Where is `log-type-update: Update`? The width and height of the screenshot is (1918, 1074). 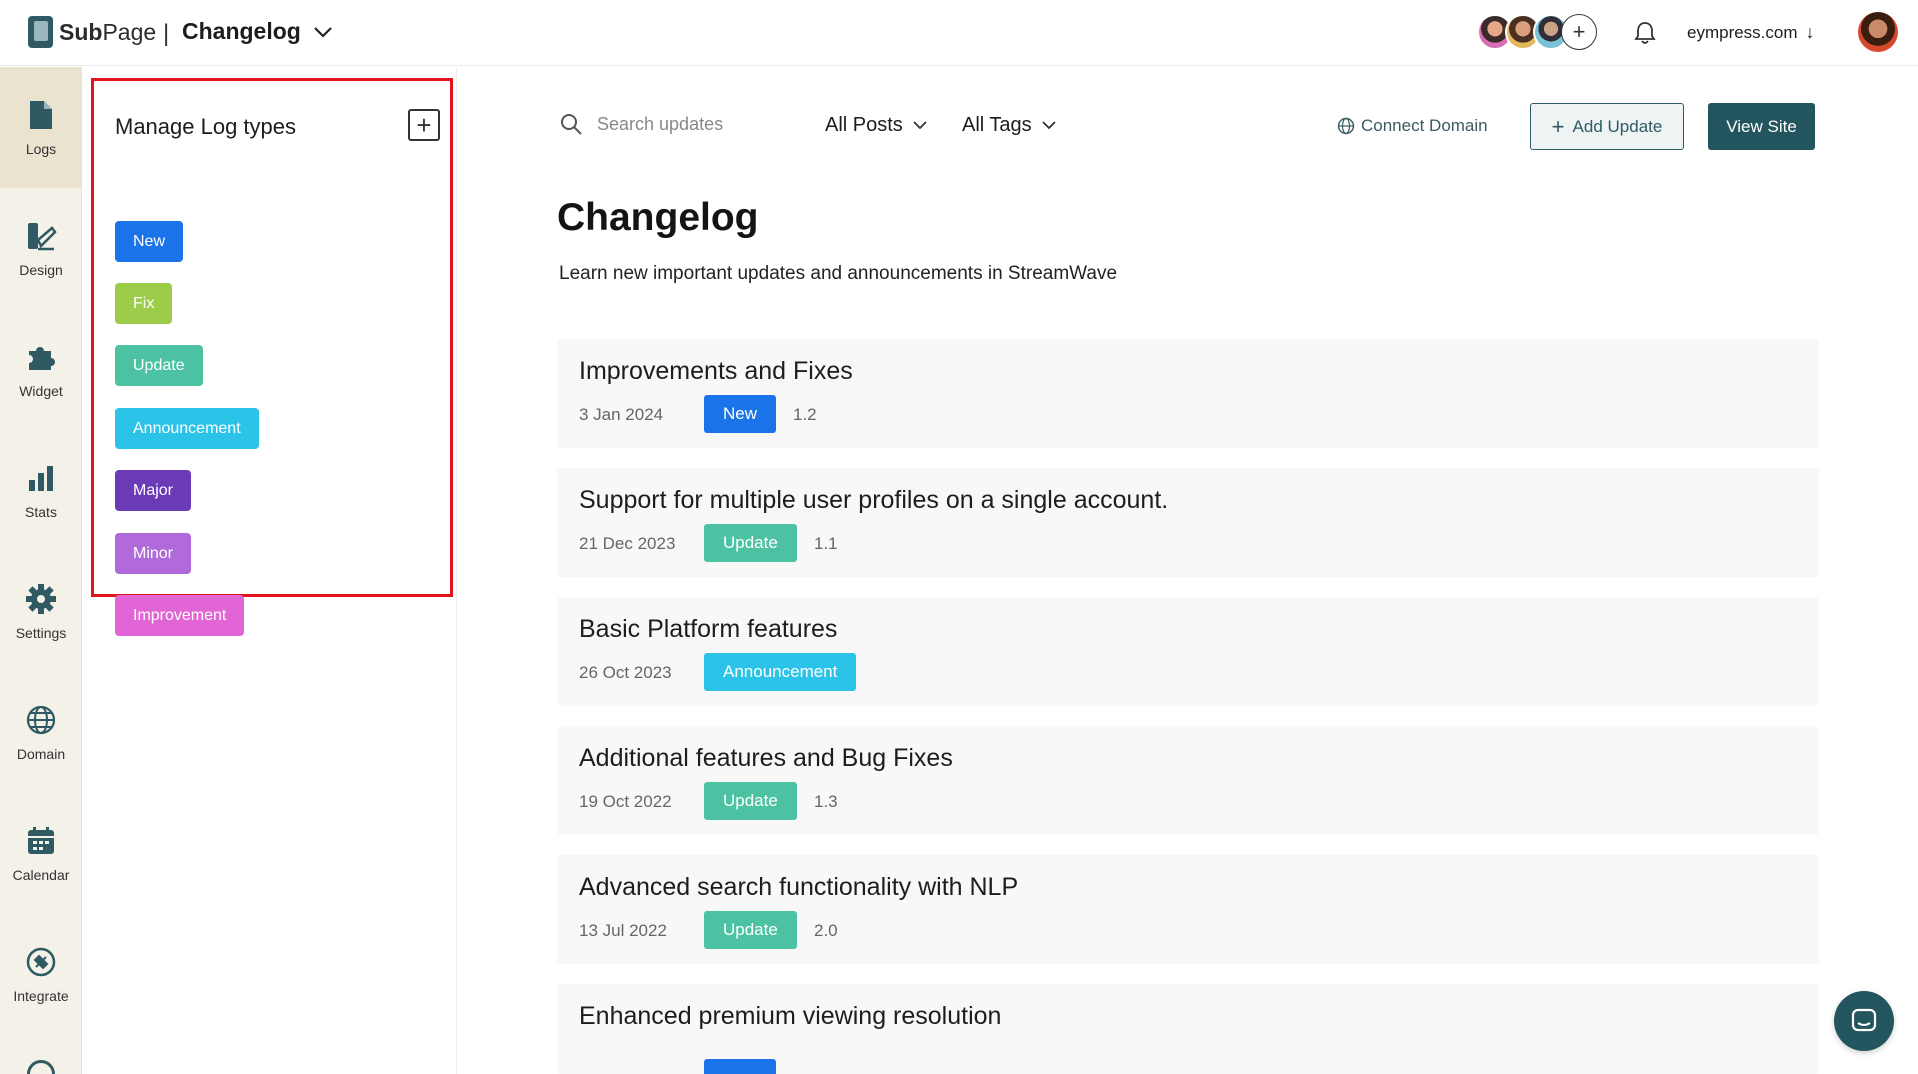
log-type-update: Update is located at coordinates (159, 365).